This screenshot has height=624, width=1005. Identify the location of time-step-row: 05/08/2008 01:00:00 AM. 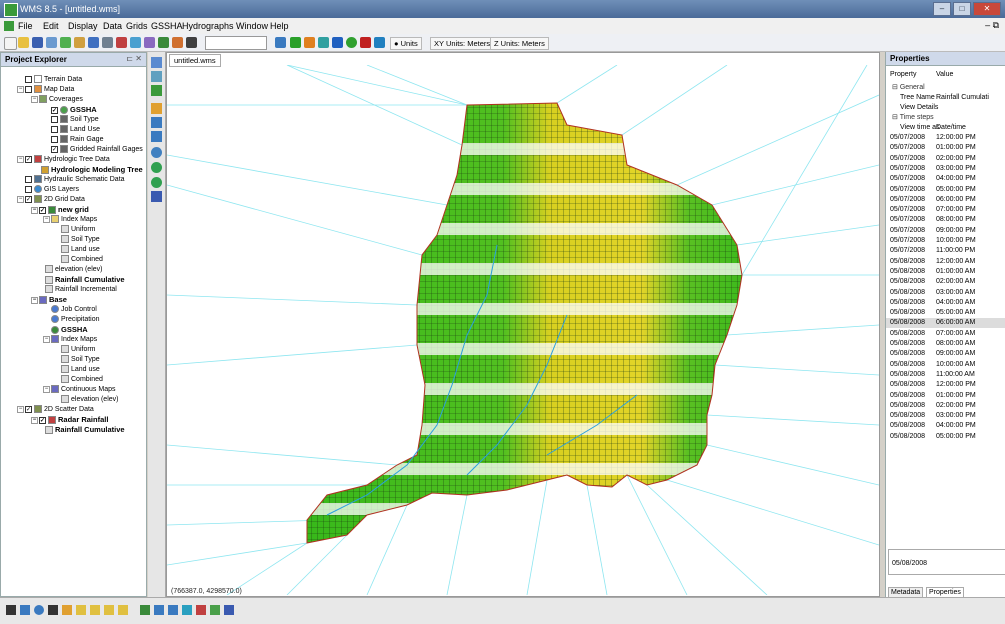
(945, 272).